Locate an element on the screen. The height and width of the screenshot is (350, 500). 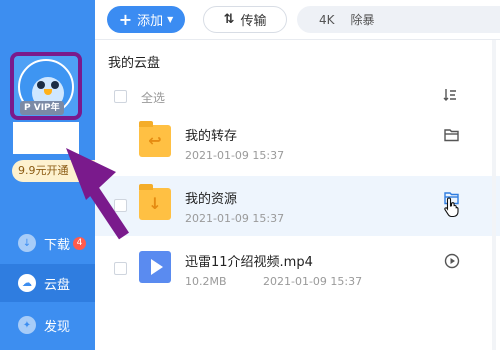
add-button-label: 添加 is located at coordinates (150, 21).